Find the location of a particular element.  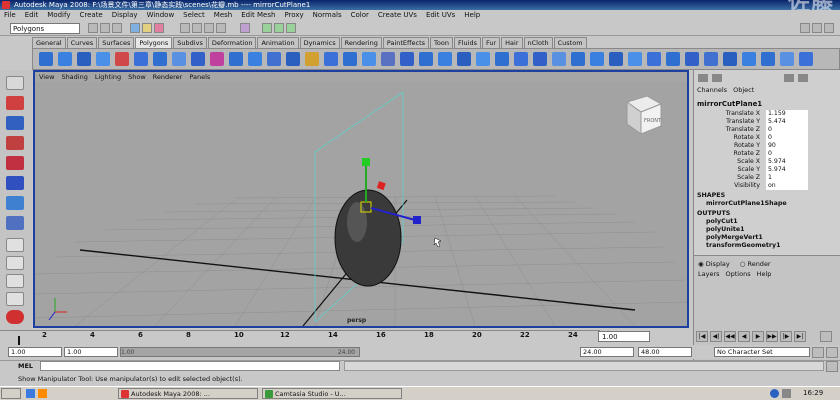

attr-row: Scale Y 5.974 is located at coordinates (767, 170).